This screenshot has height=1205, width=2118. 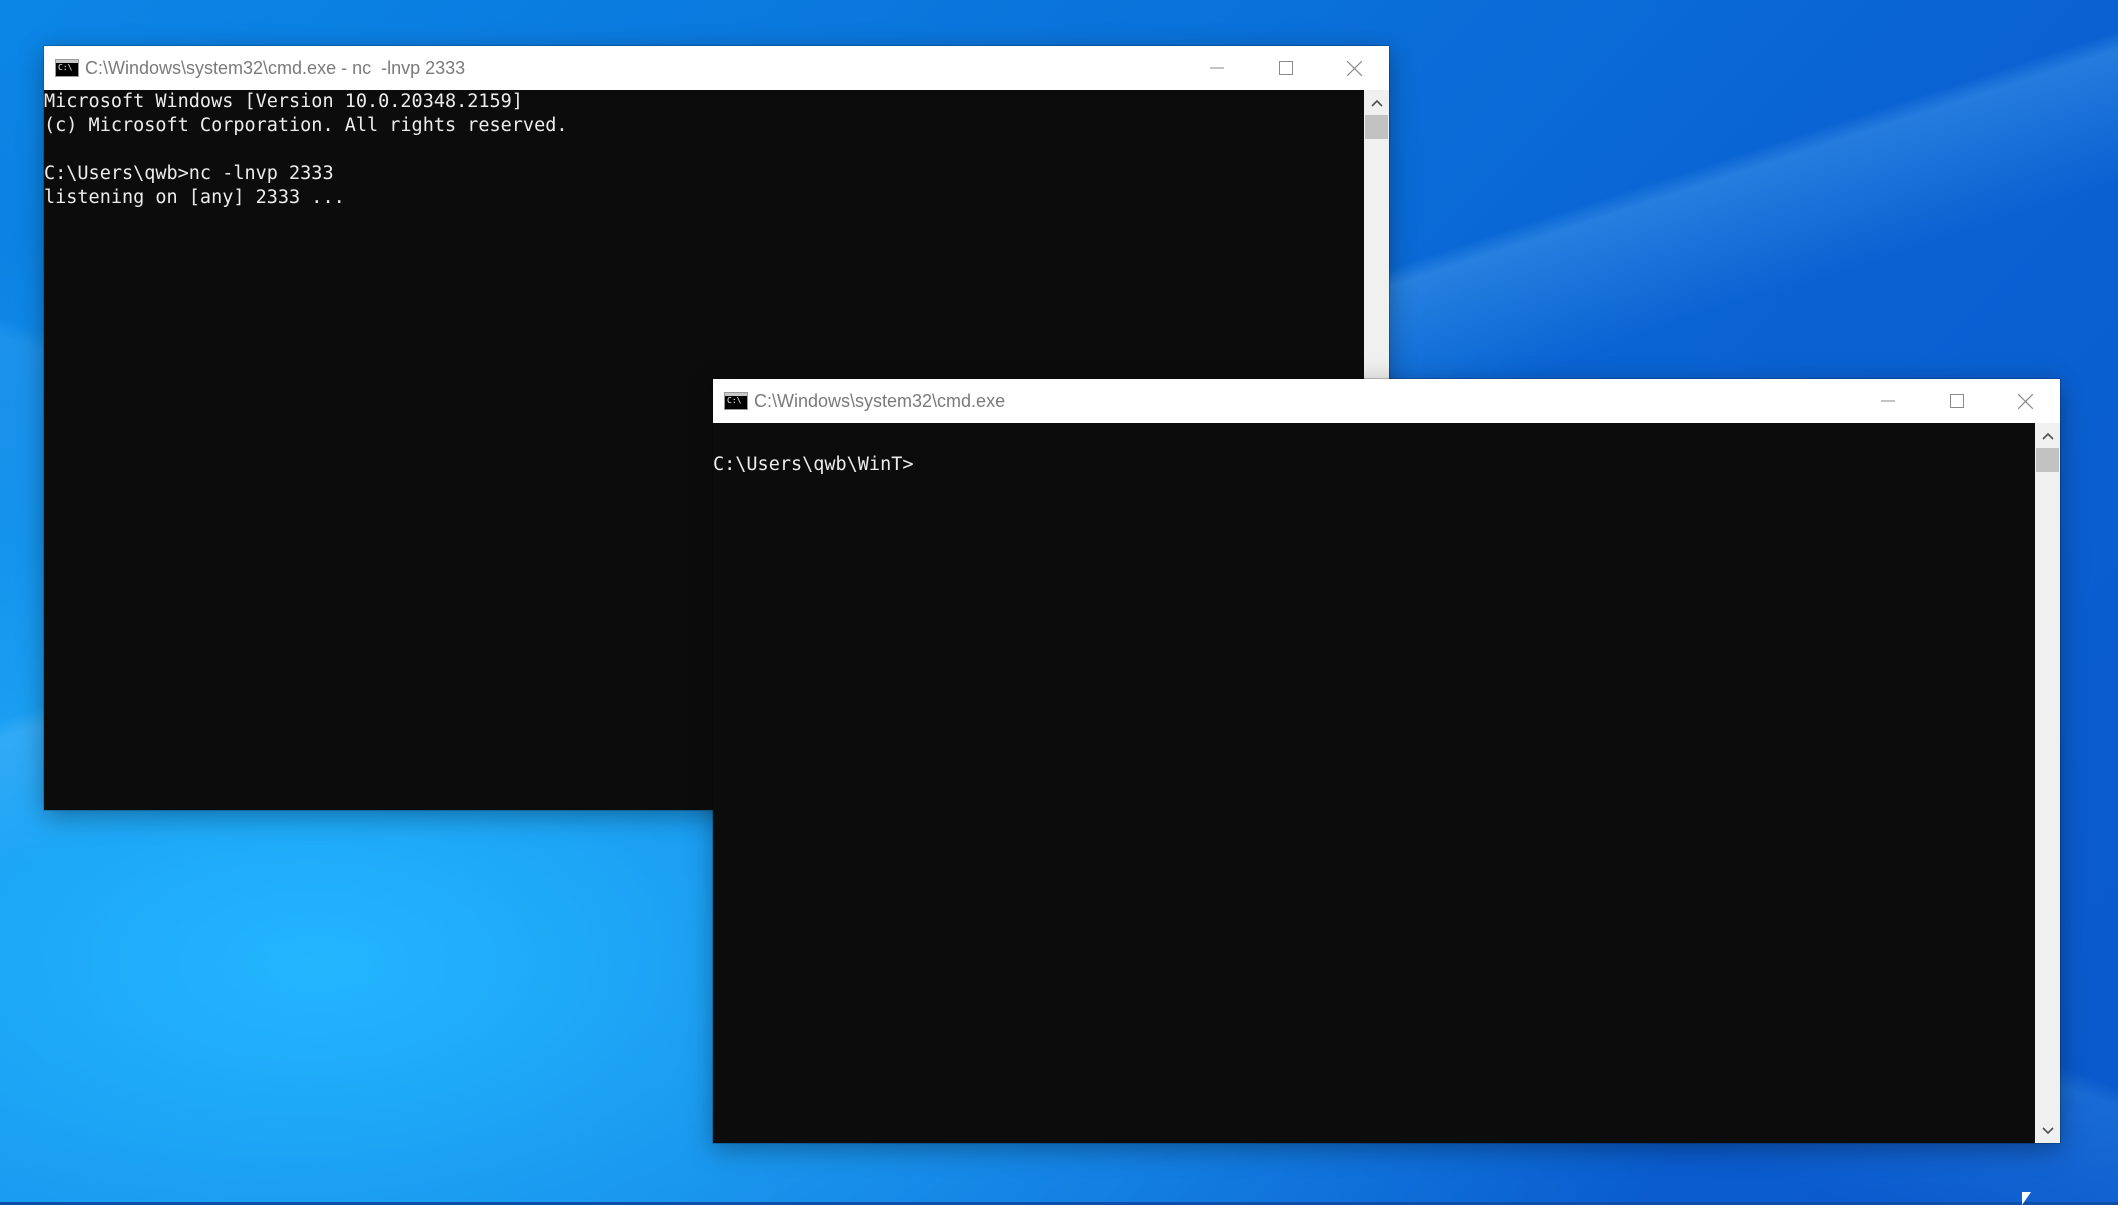 I want to click on scroll-down-button, so click(x=2047, y=1130).